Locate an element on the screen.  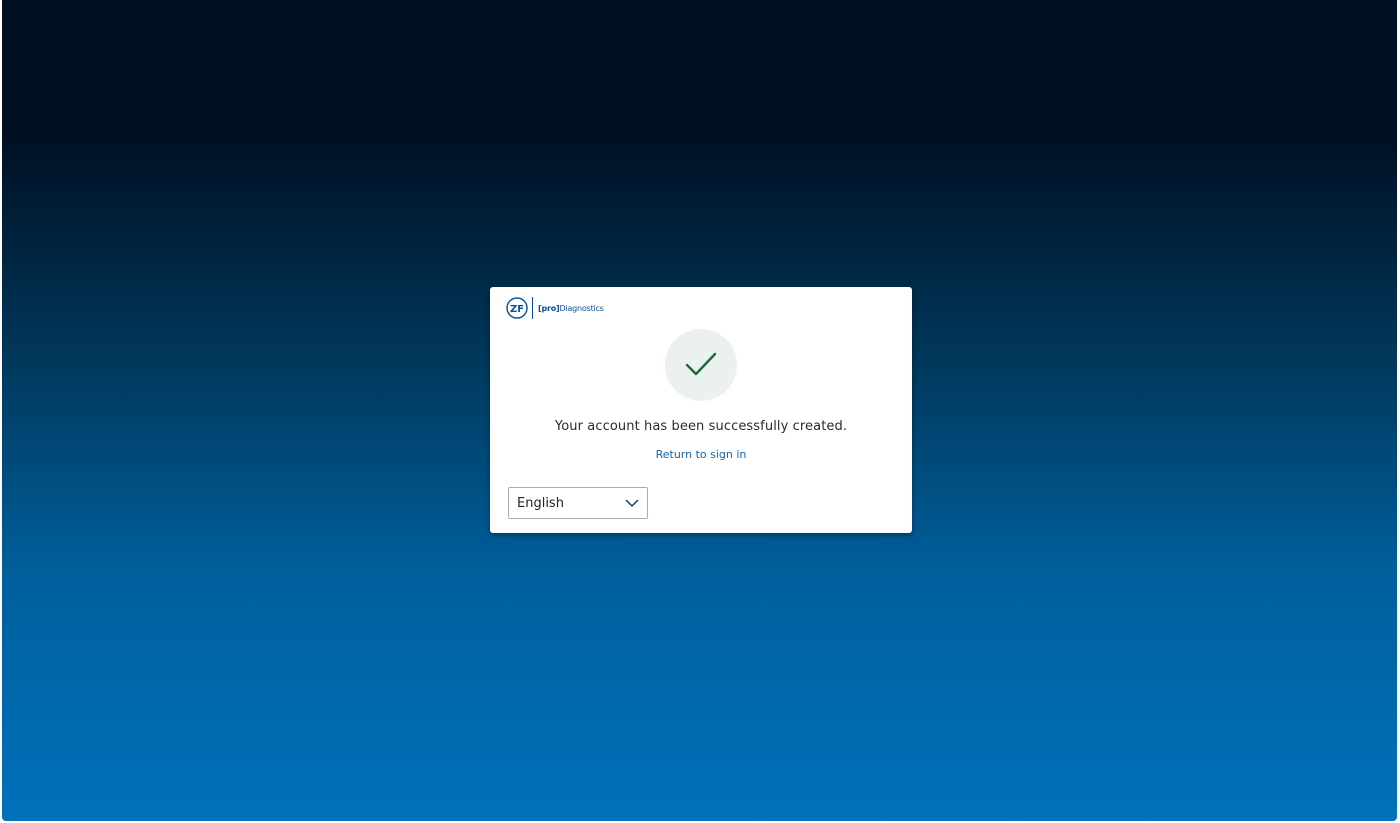
zf-logo: ZF [pro]Diagnostics is located at coordinates (555, 308).